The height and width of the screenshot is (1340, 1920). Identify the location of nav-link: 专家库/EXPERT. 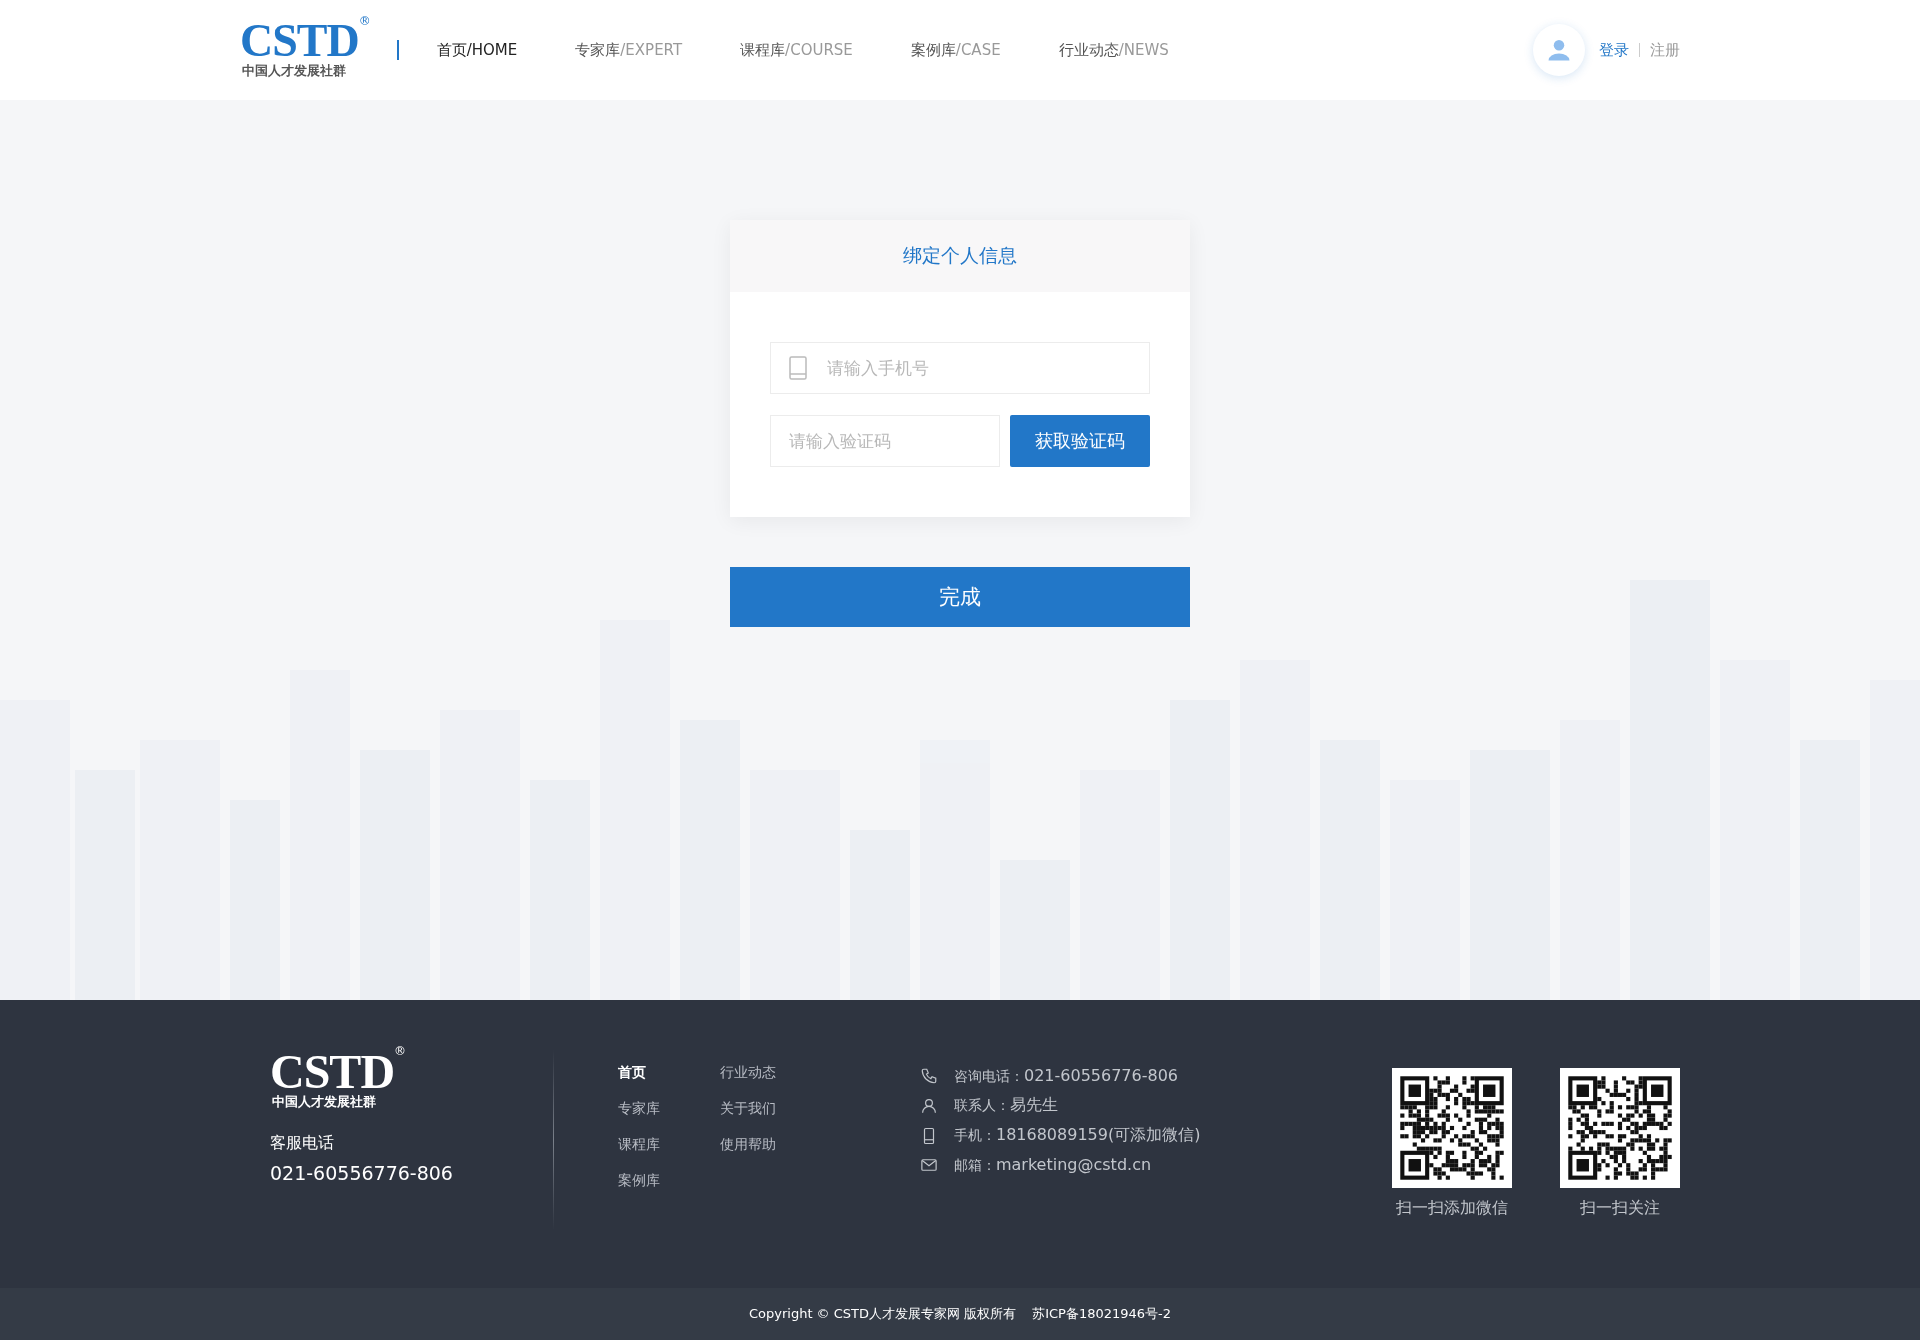
(629, 50).